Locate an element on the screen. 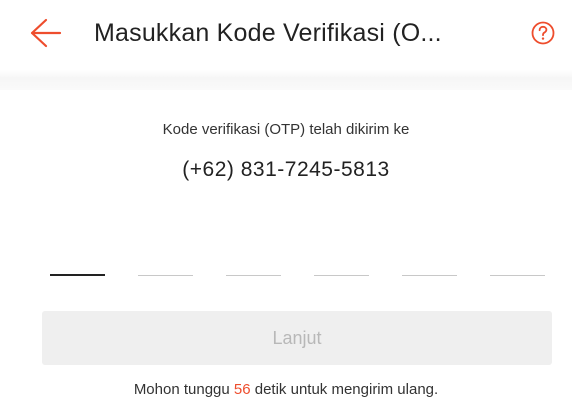 The height and width of the screenshot is (410, 572). arrow-left-icon is located at coordinates (46, 33).